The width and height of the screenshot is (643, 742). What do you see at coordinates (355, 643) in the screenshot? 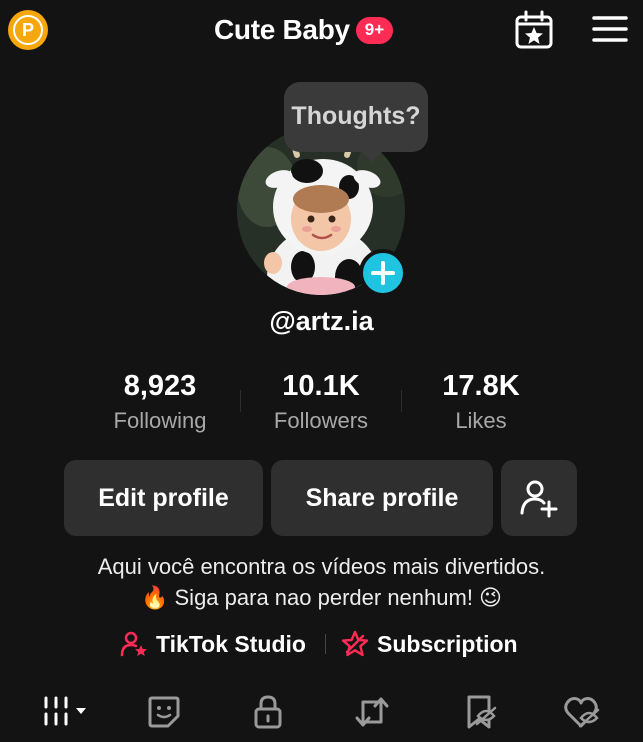
I see `subscription-star-icon` at bounding box center [355, 643].